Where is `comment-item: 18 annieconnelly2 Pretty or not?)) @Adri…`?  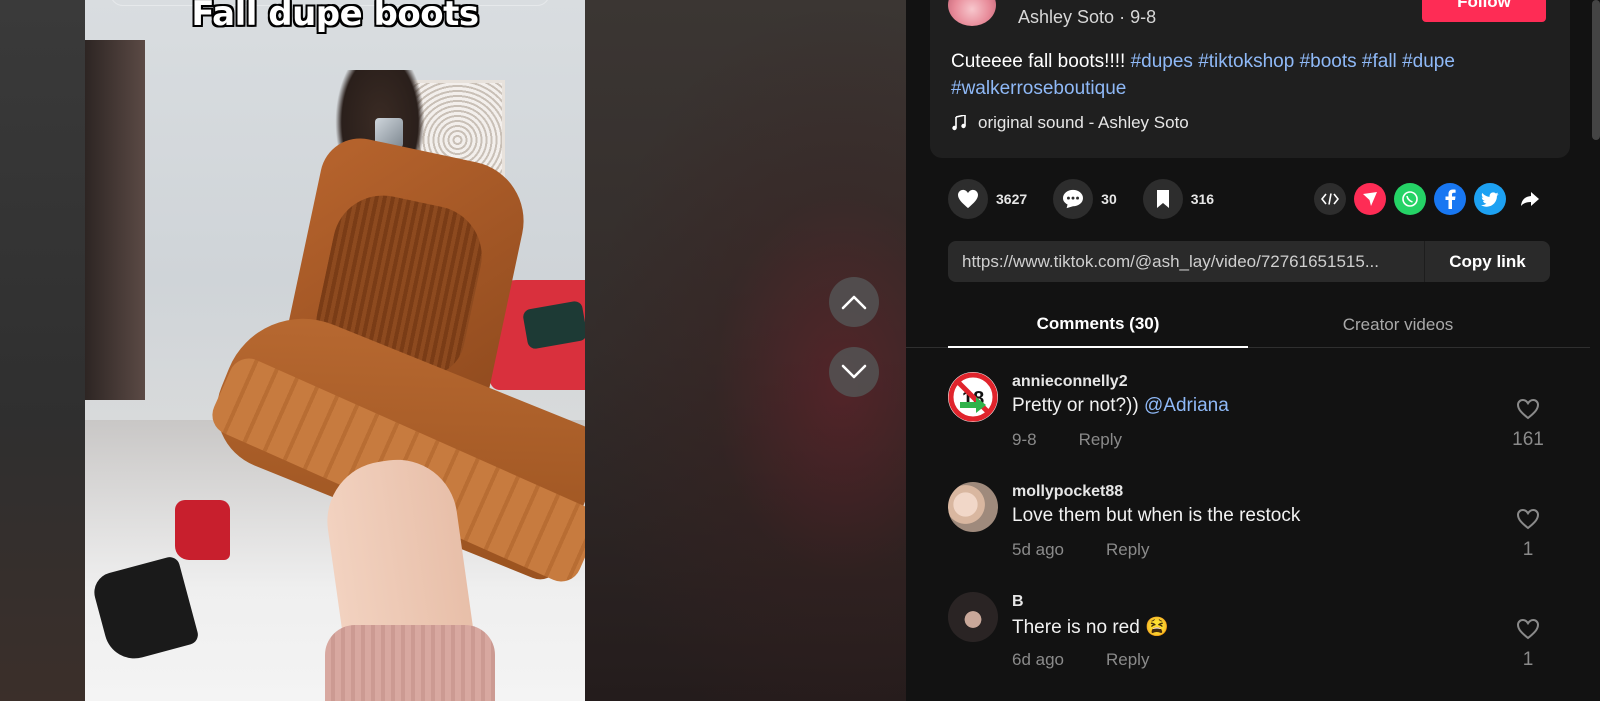 comment-item: 18 annieconnelly2 Pretty or not?)) @Adri… is located at coordinates (1248, 422).